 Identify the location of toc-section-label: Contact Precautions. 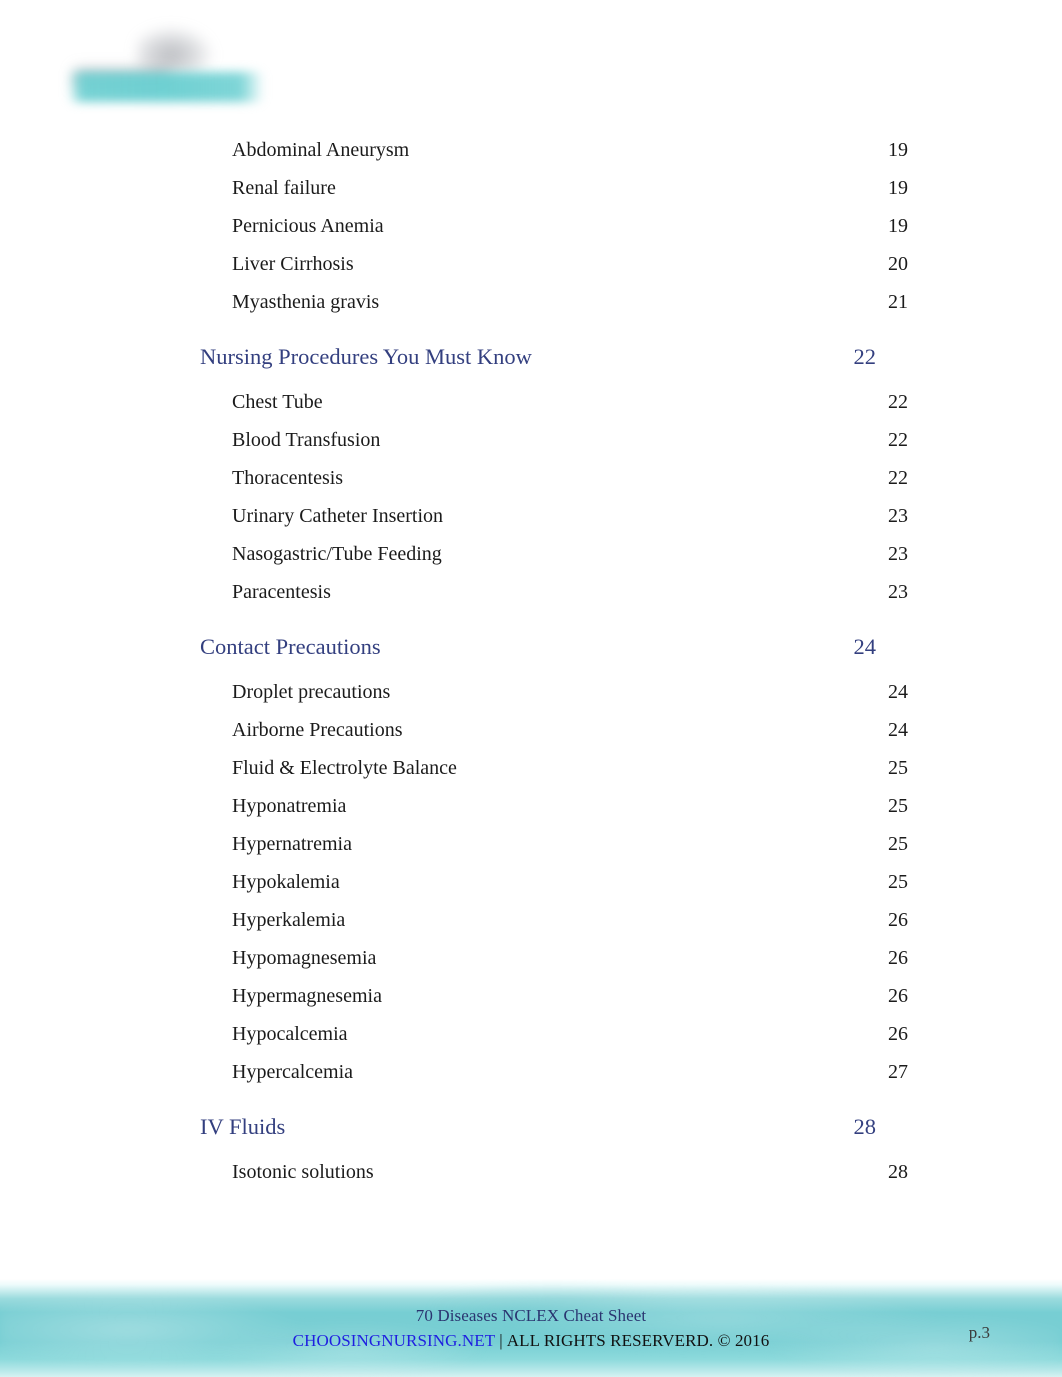
(290, 647).